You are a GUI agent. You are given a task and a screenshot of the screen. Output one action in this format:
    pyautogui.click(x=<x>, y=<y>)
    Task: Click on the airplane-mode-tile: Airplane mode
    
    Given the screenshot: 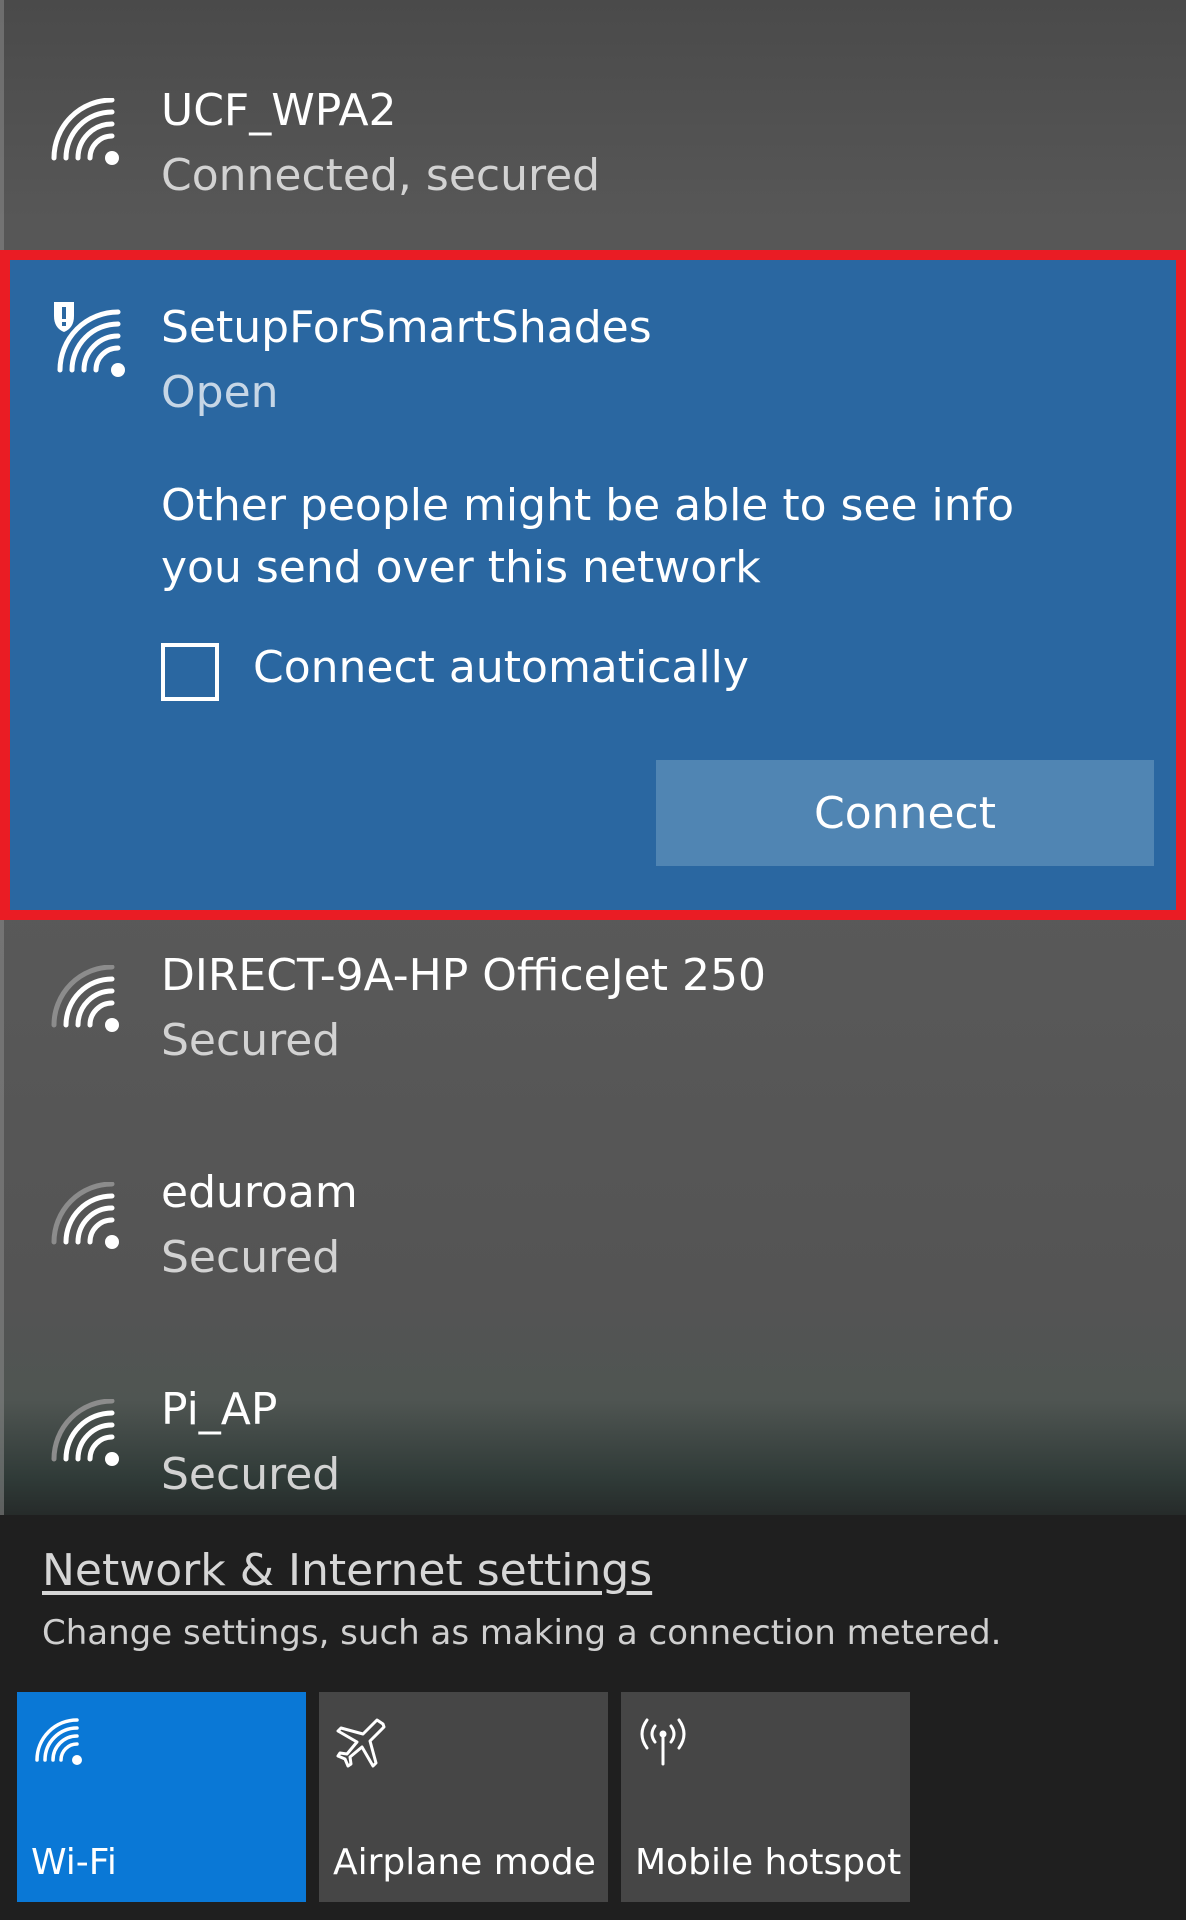 What is the action you would take?
    pyautogui.click(x=463, y=1797)
    